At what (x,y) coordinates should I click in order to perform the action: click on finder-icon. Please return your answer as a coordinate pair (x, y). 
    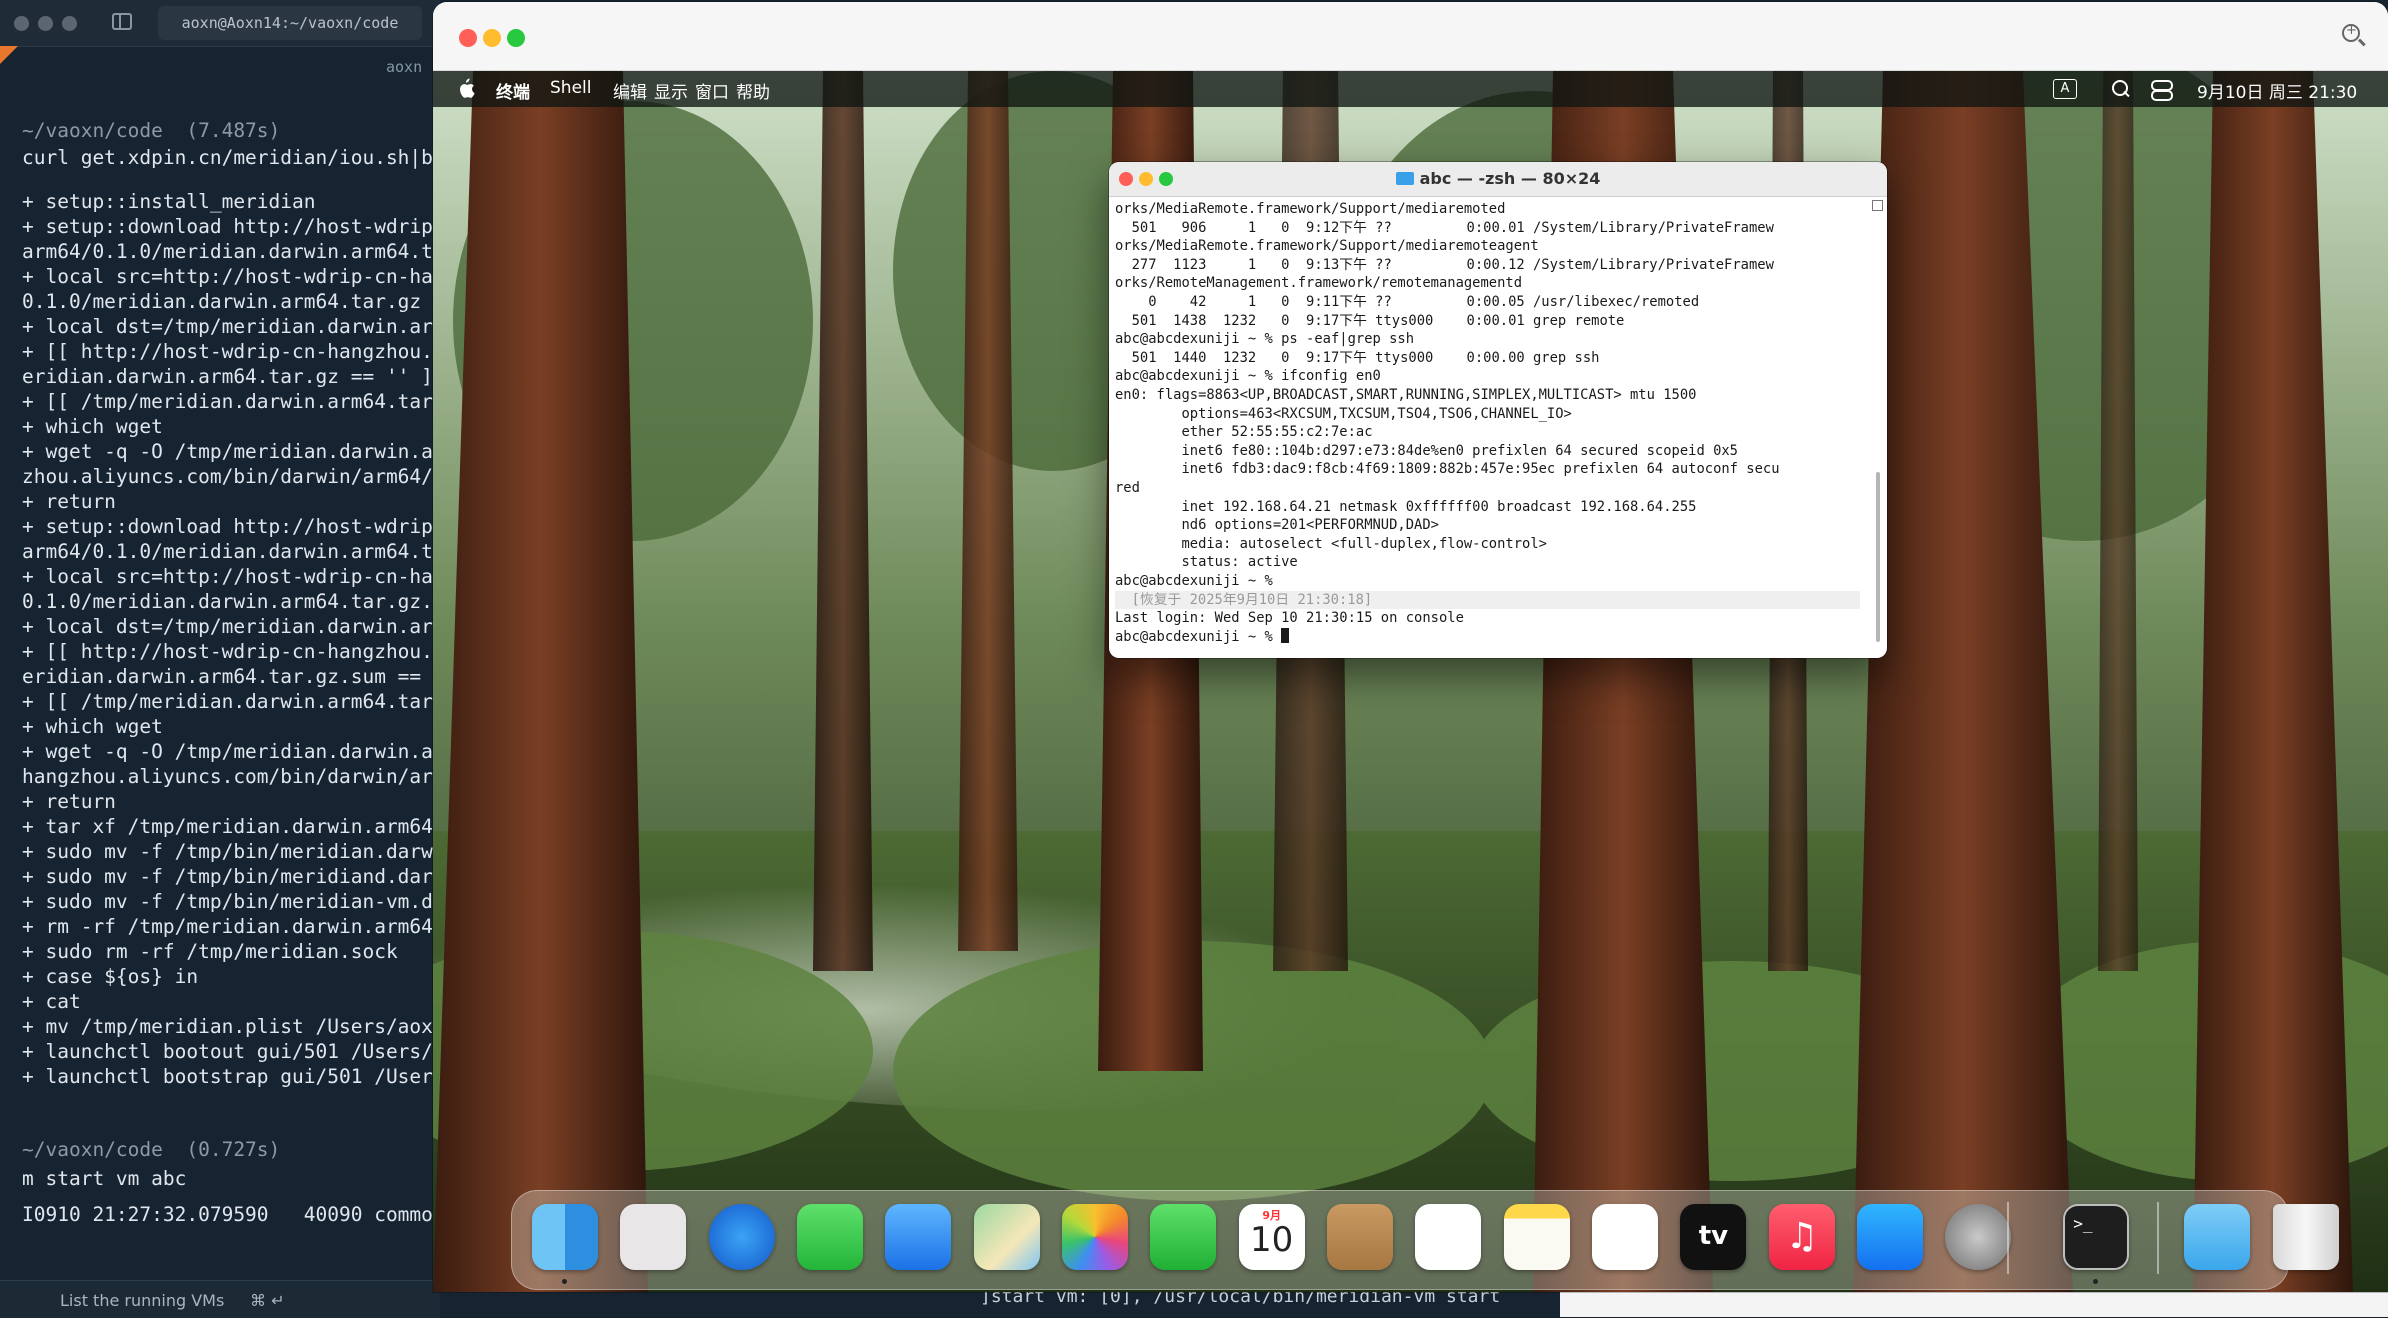
    Looking at the image, I should click on (564, 1237).